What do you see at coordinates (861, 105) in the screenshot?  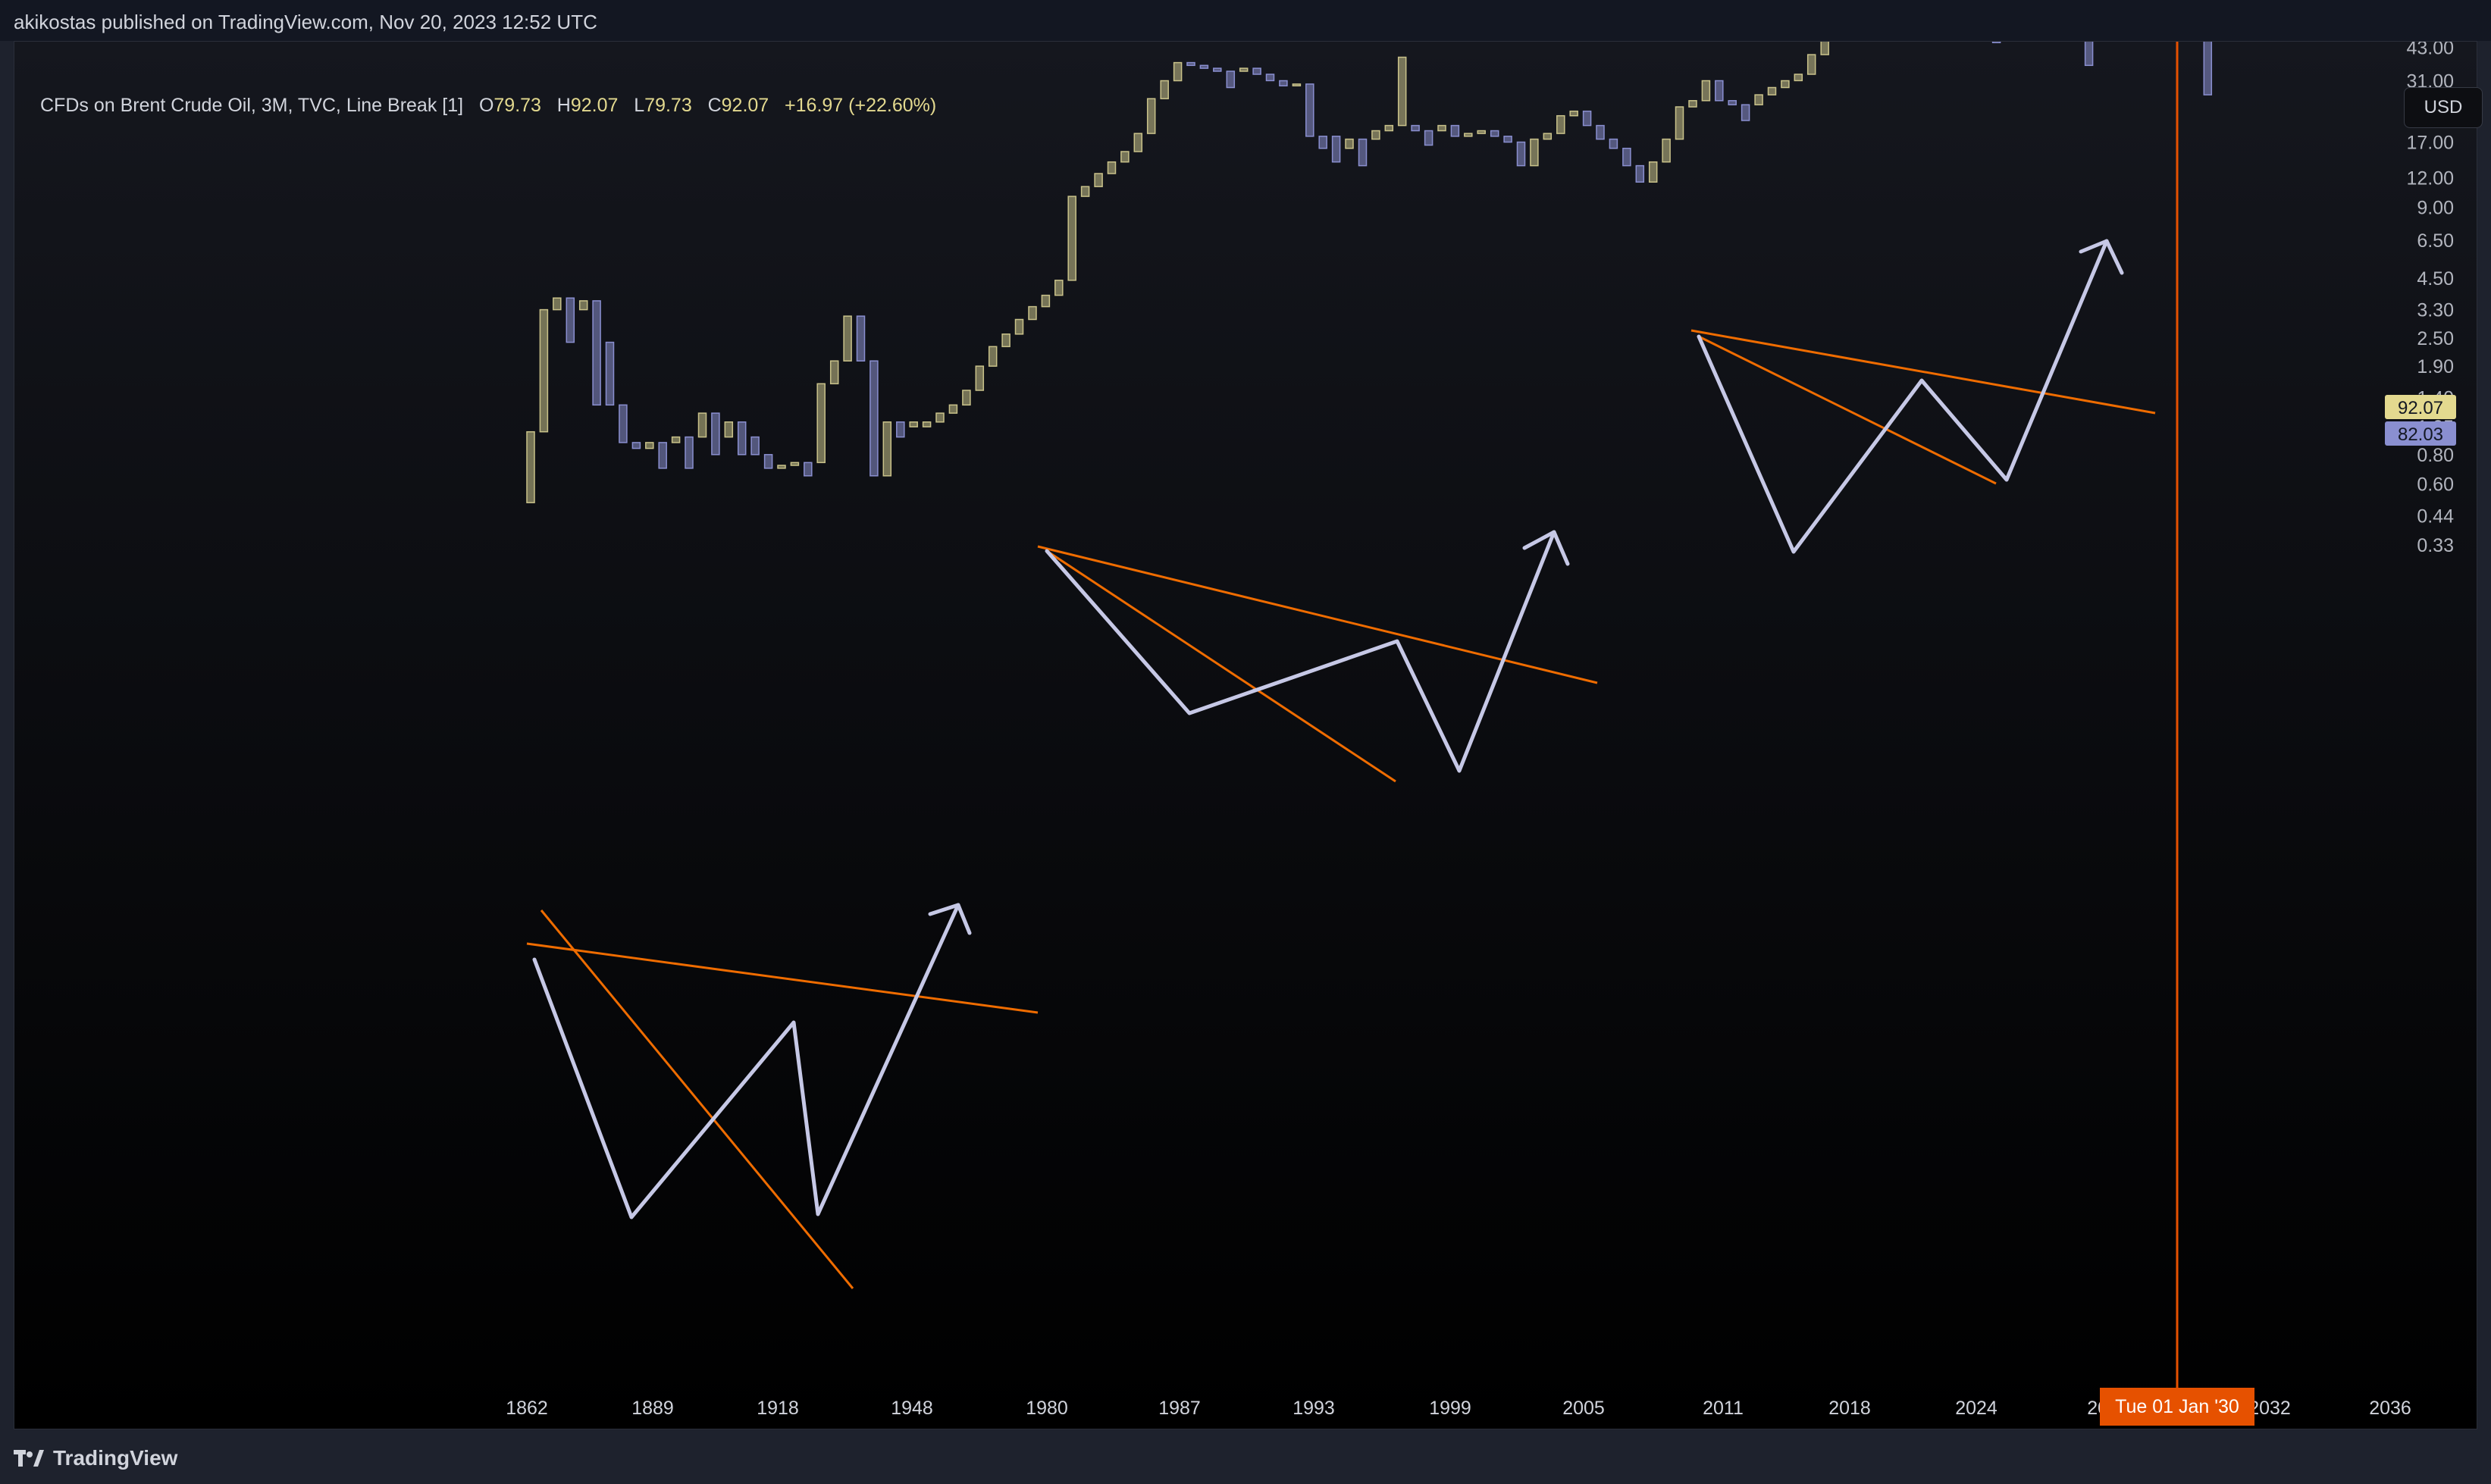 I see `legend-change-value: +16.97 (+22.60%)` at bounding box center [861, 105].